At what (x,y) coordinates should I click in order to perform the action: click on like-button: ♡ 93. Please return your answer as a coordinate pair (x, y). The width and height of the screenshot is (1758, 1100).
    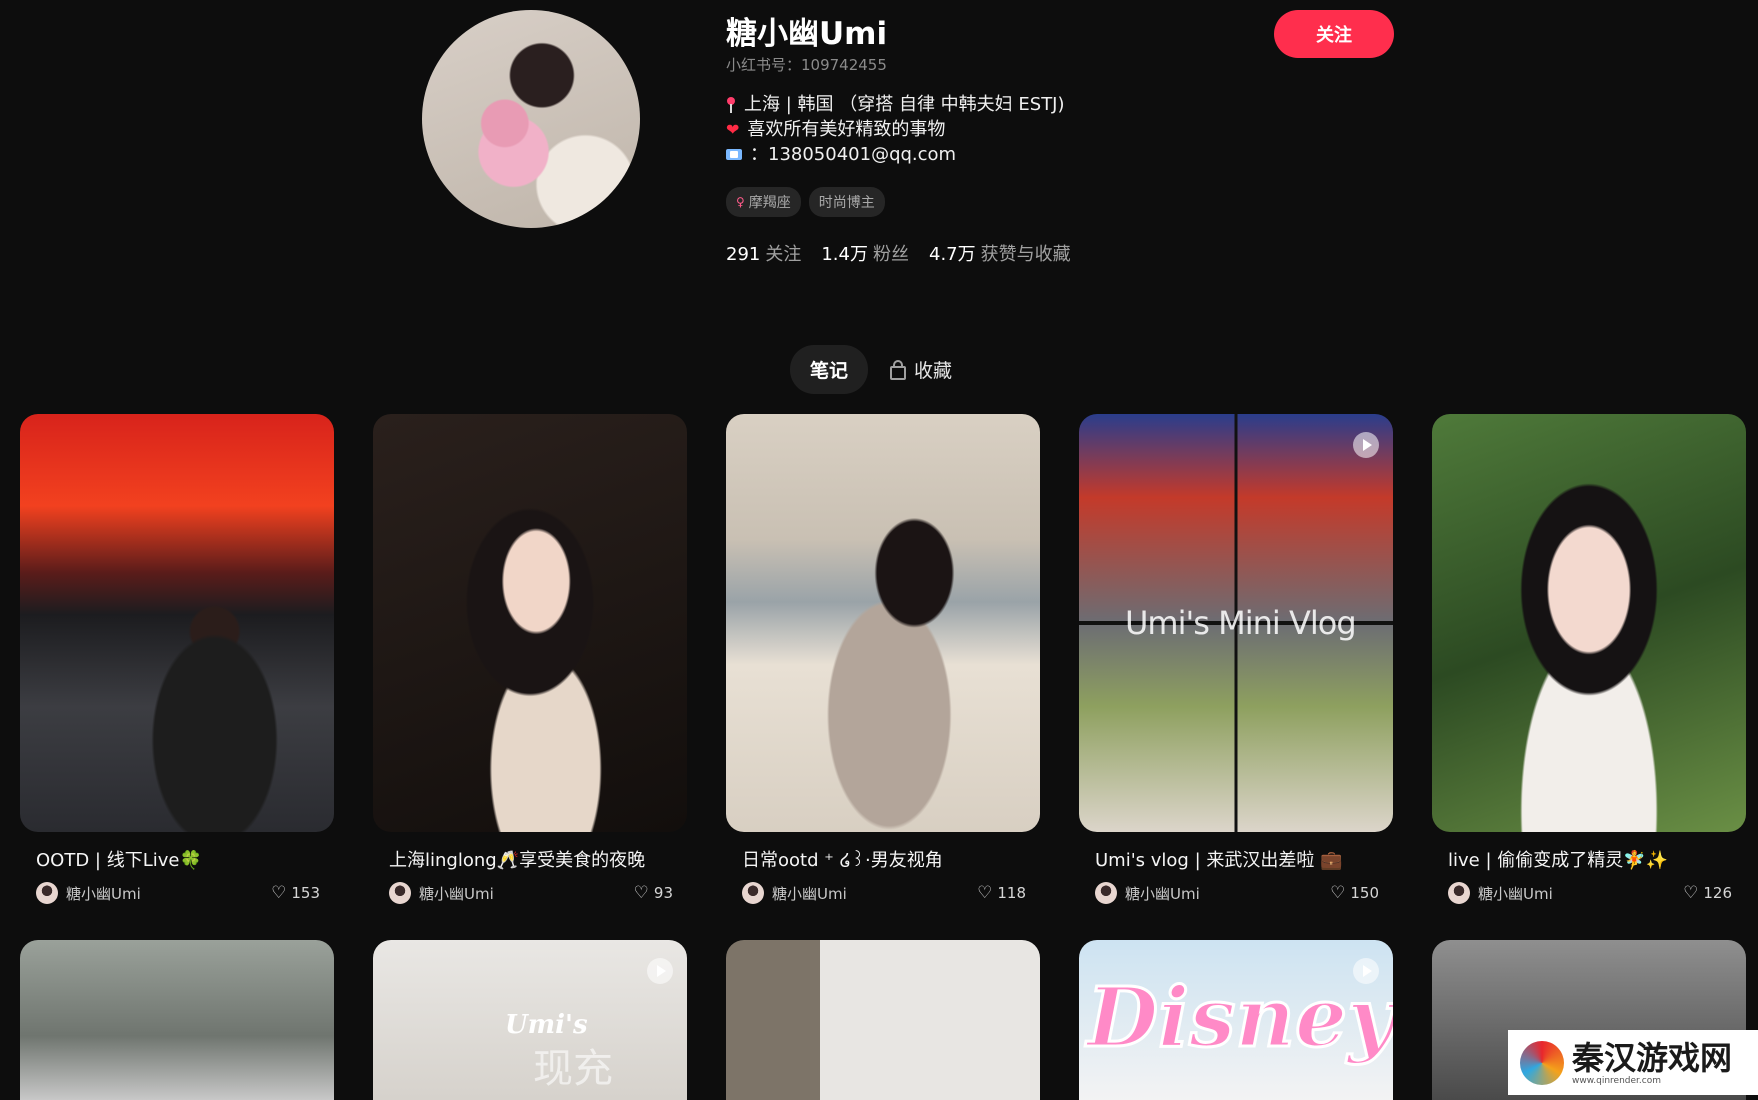
    Looking at the image, I should click on (653, 893).